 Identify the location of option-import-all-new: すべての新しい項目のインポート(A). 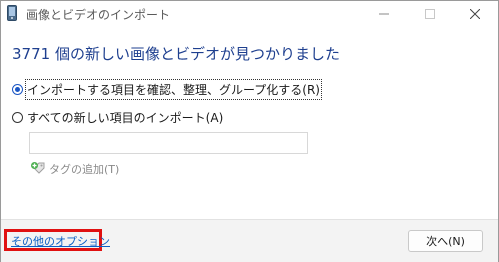
(117, 117).